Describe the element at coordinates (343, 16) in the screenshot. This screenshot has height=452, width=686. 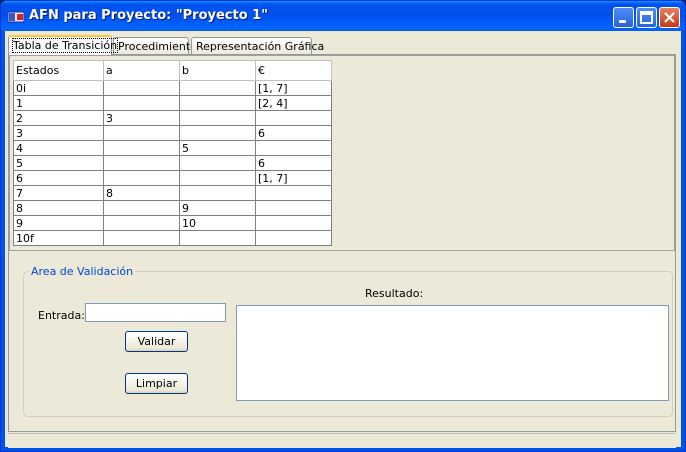
I see `title-bar: AFN para Proyecto: "Proyecto 1"` at that location.